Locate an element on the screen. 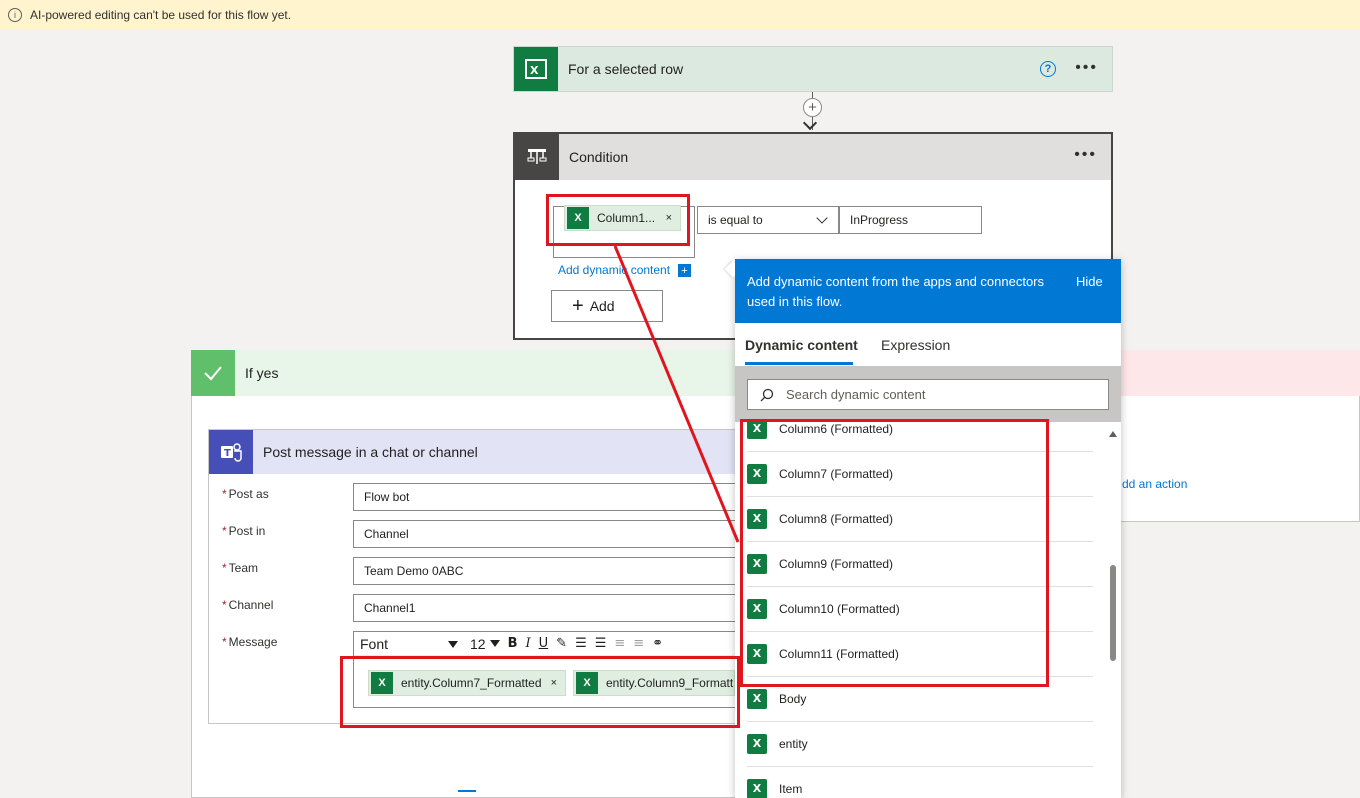 This screenshot has height=798, width=1360. numbered-list-icon: ☰ is located at coordinates (601, 643).